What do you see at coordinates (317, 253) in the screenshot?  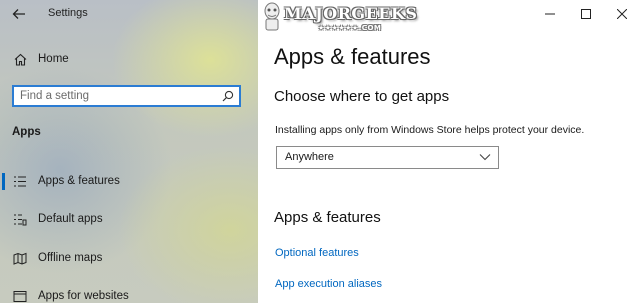 I see `optional-features-link: Optional features` at bounding box center [317, 253].